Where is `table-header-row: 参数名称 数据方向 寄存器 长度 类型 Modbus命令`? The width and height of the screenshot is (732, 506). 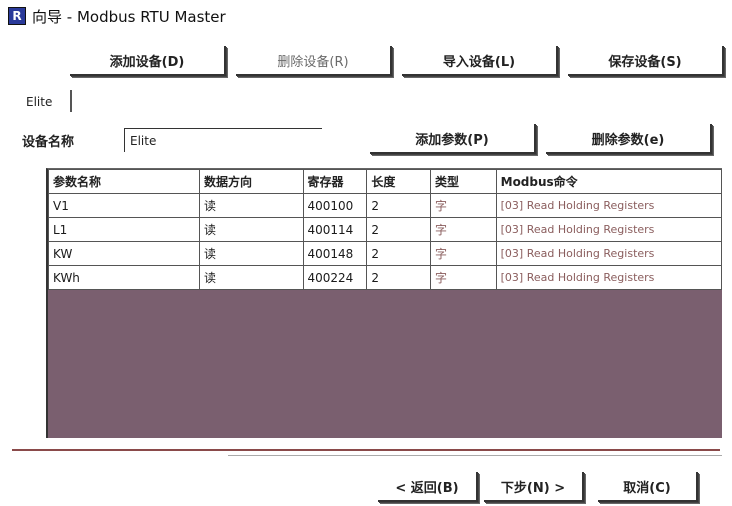
table-header-row: 参数名称 数据方向 寄存器 长度 类型 Modbus命令 is located at coordinates (385, 181).